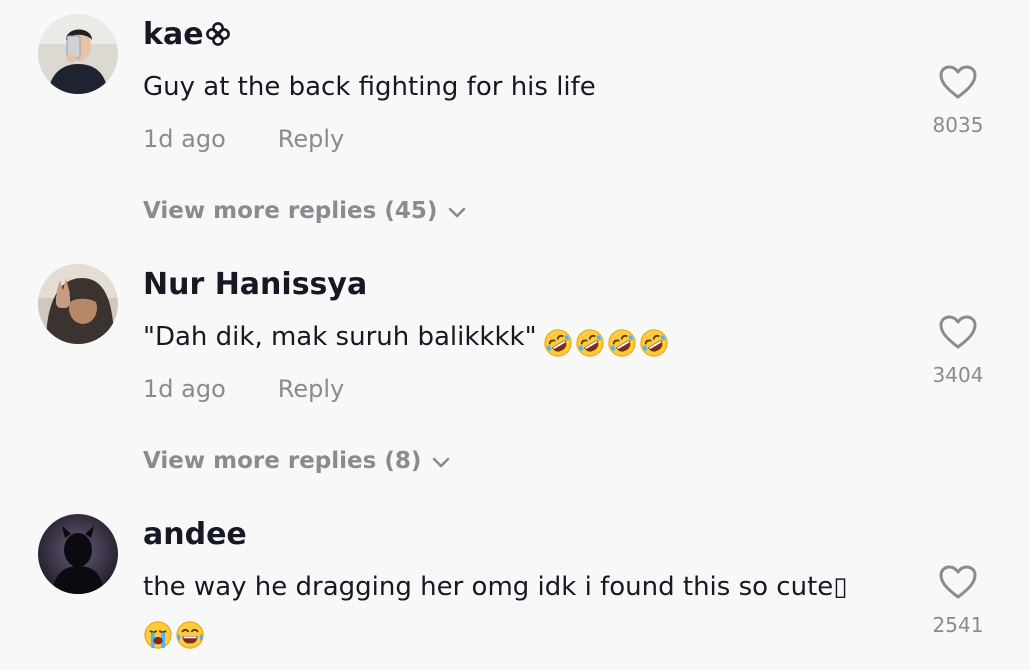  I want to click on four-leaf-clover-icon, so click(218, 38).